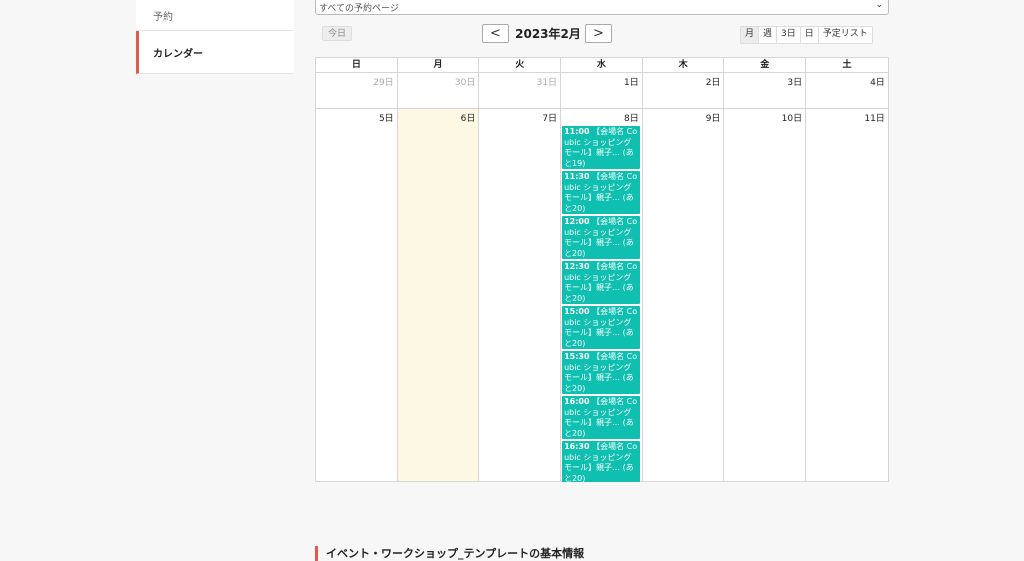 This screenshot has width=1024, height=561. Describe the element at coordinates (601, 147) in the screenshot. I see `calendar-event: 11:00 【会場名 Coubic ショッピングモール】親子… (あと19)` at that location.